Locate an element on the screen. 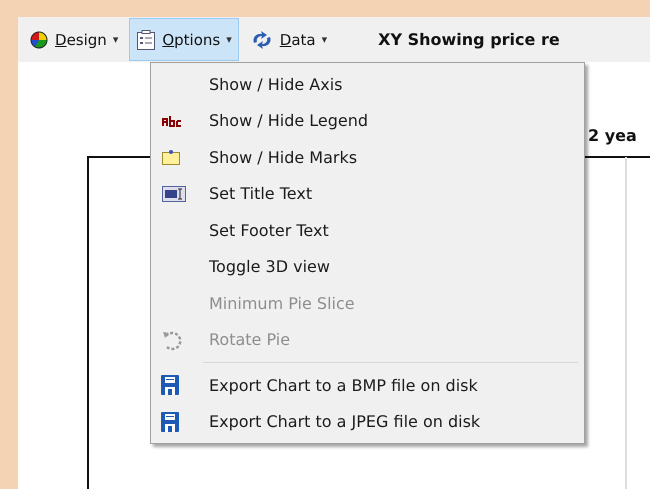  menu-item: Show / Hide Axis is located at coordinates (367, 84).